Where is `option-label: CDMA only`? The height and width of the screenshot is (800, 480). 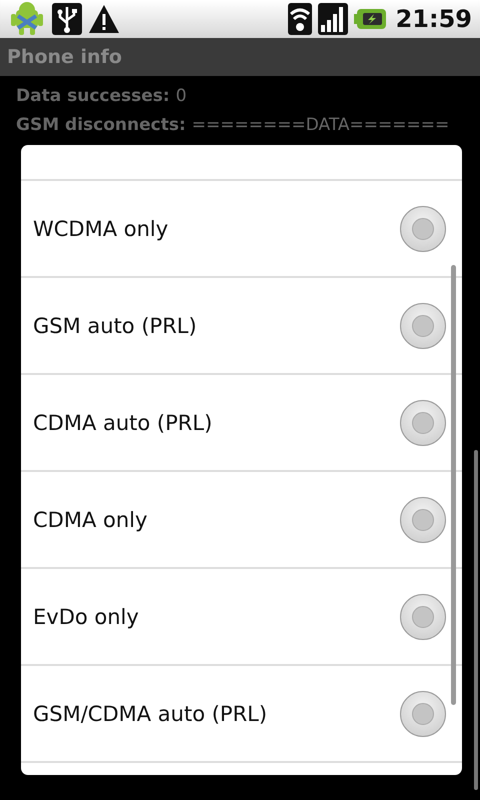 option-label: CDMA only is located at coordinates (90, 520).